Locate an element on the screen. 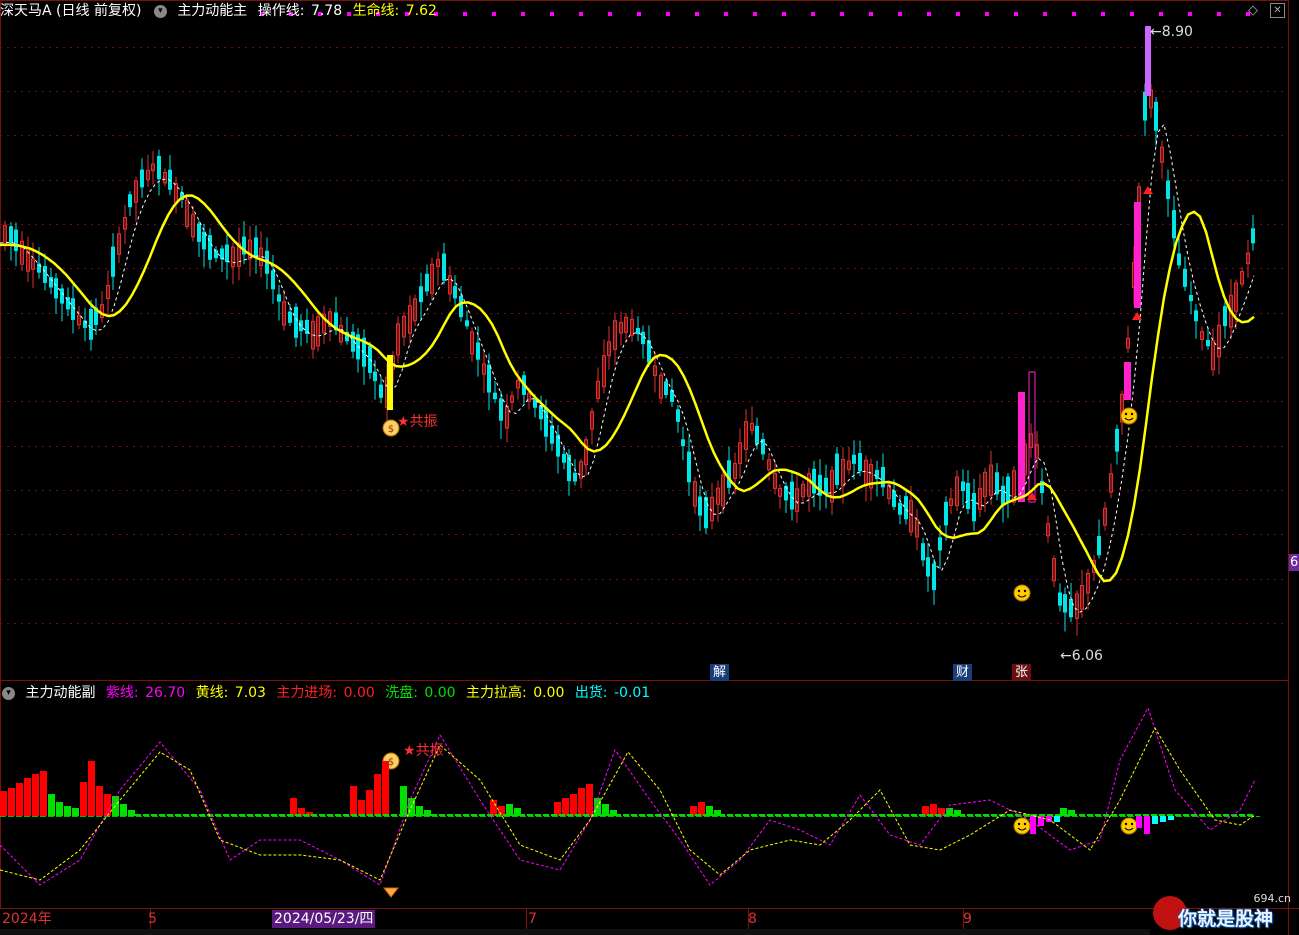  enter-value: 0.00 is located at coordinates (359, 693).